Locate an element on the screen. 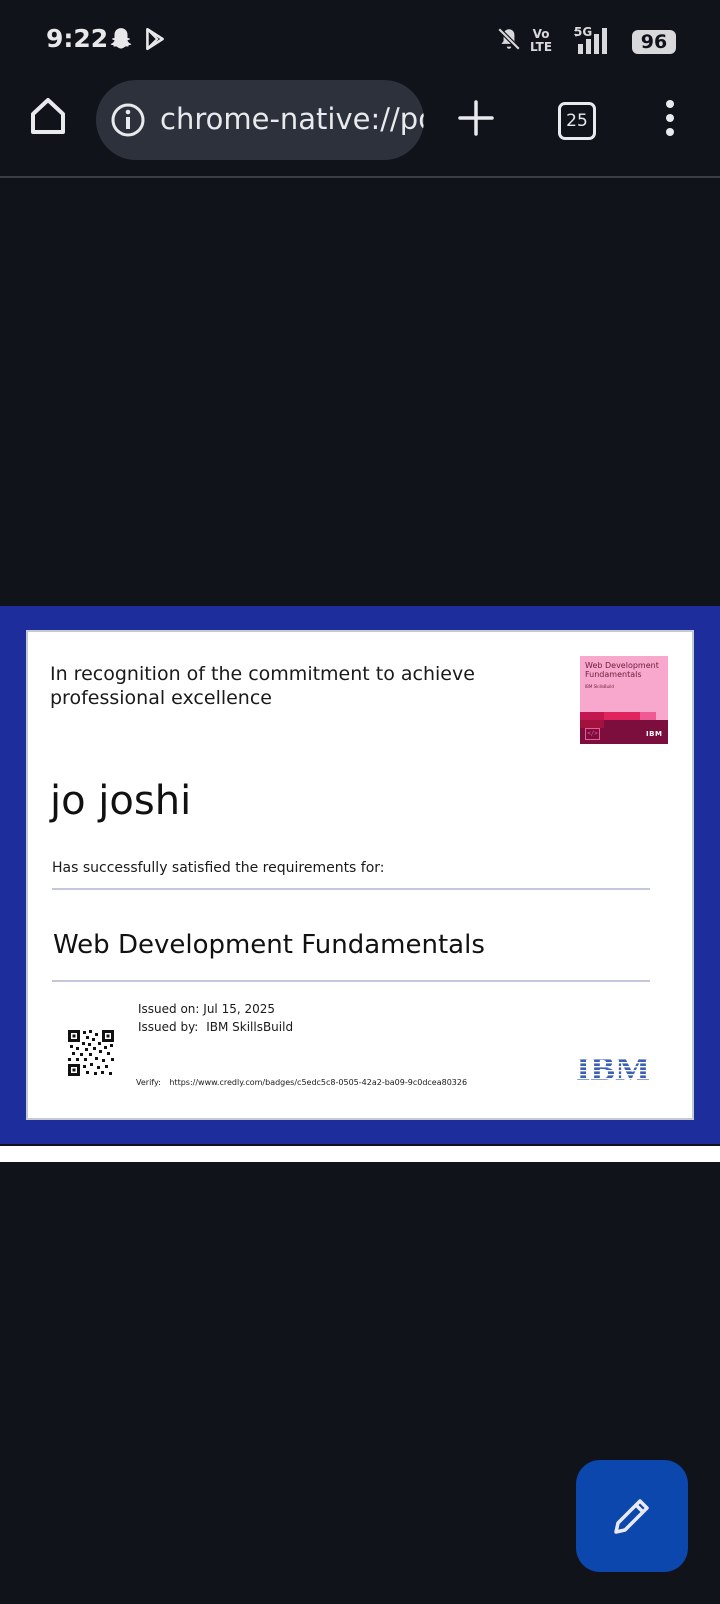 Image resolution: width=720 pixels, height=1604 pixels. course-title: Web Development Fundamentals is located at coordinates (269, 945).